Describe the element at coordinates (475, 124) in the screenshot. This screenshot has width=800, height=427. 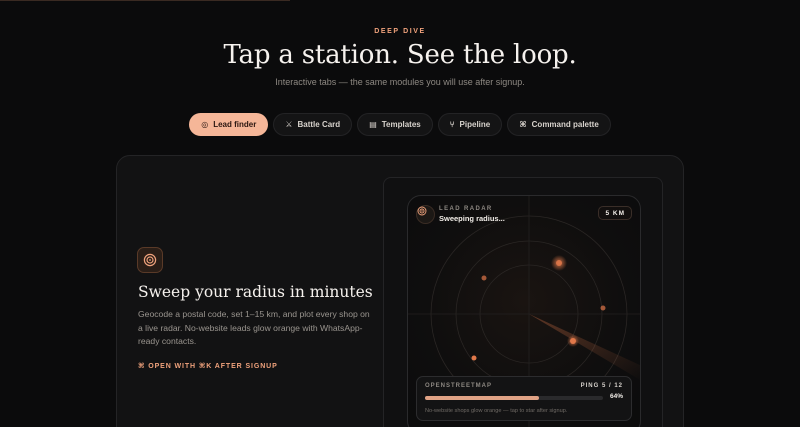
I see `tab-label: Pipeline` at that location.